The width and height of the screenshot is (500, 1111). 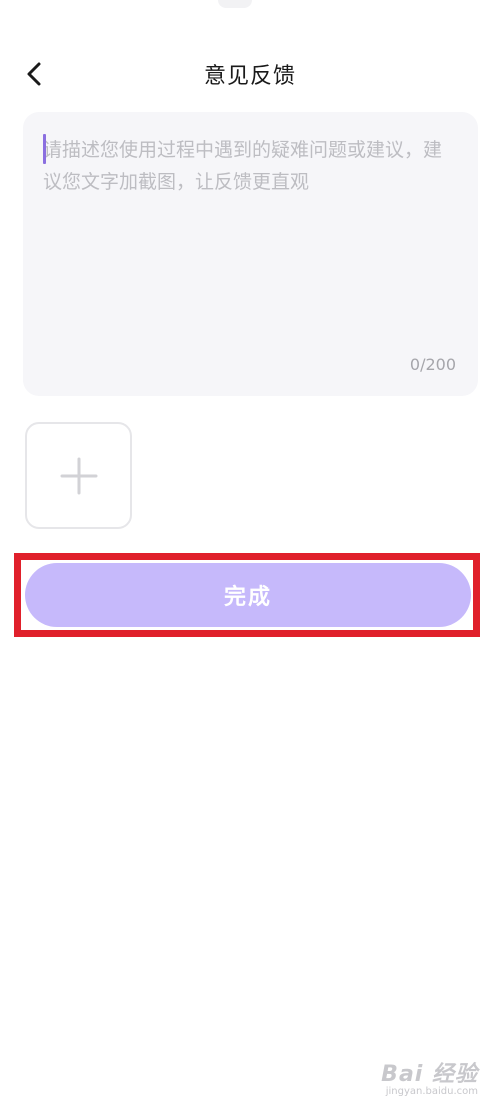 I want to click on text-caret, so click(x=44, y=149).